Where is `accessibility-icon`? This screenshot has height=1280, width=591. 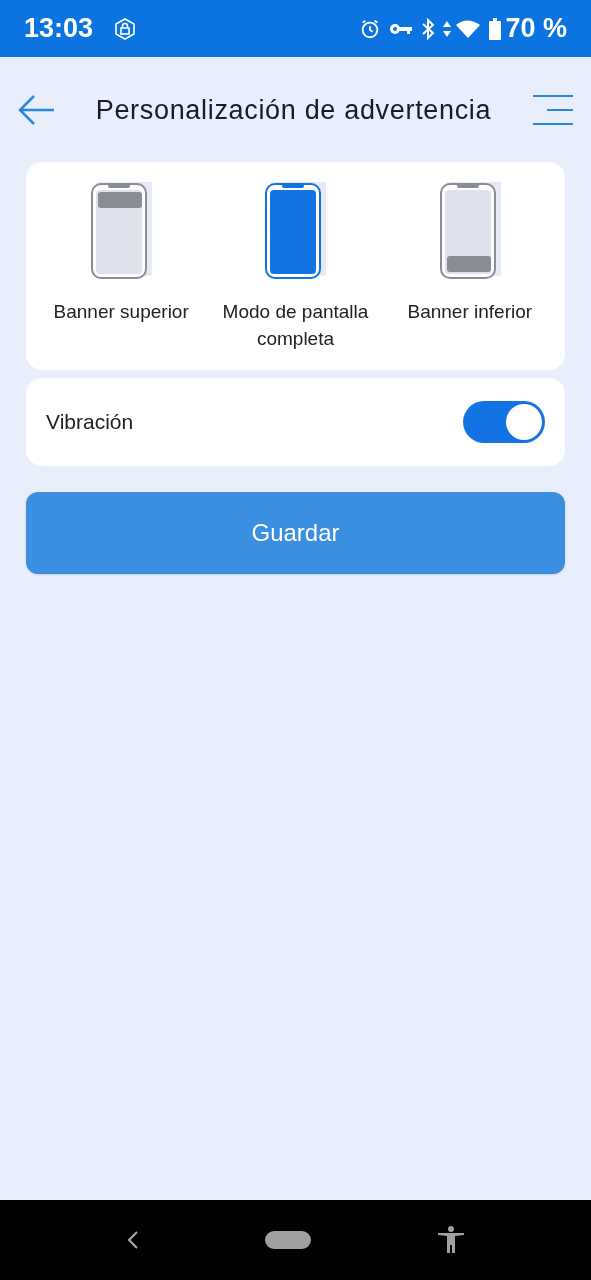 accessibility-icon is located at coordinates (450, 1240).